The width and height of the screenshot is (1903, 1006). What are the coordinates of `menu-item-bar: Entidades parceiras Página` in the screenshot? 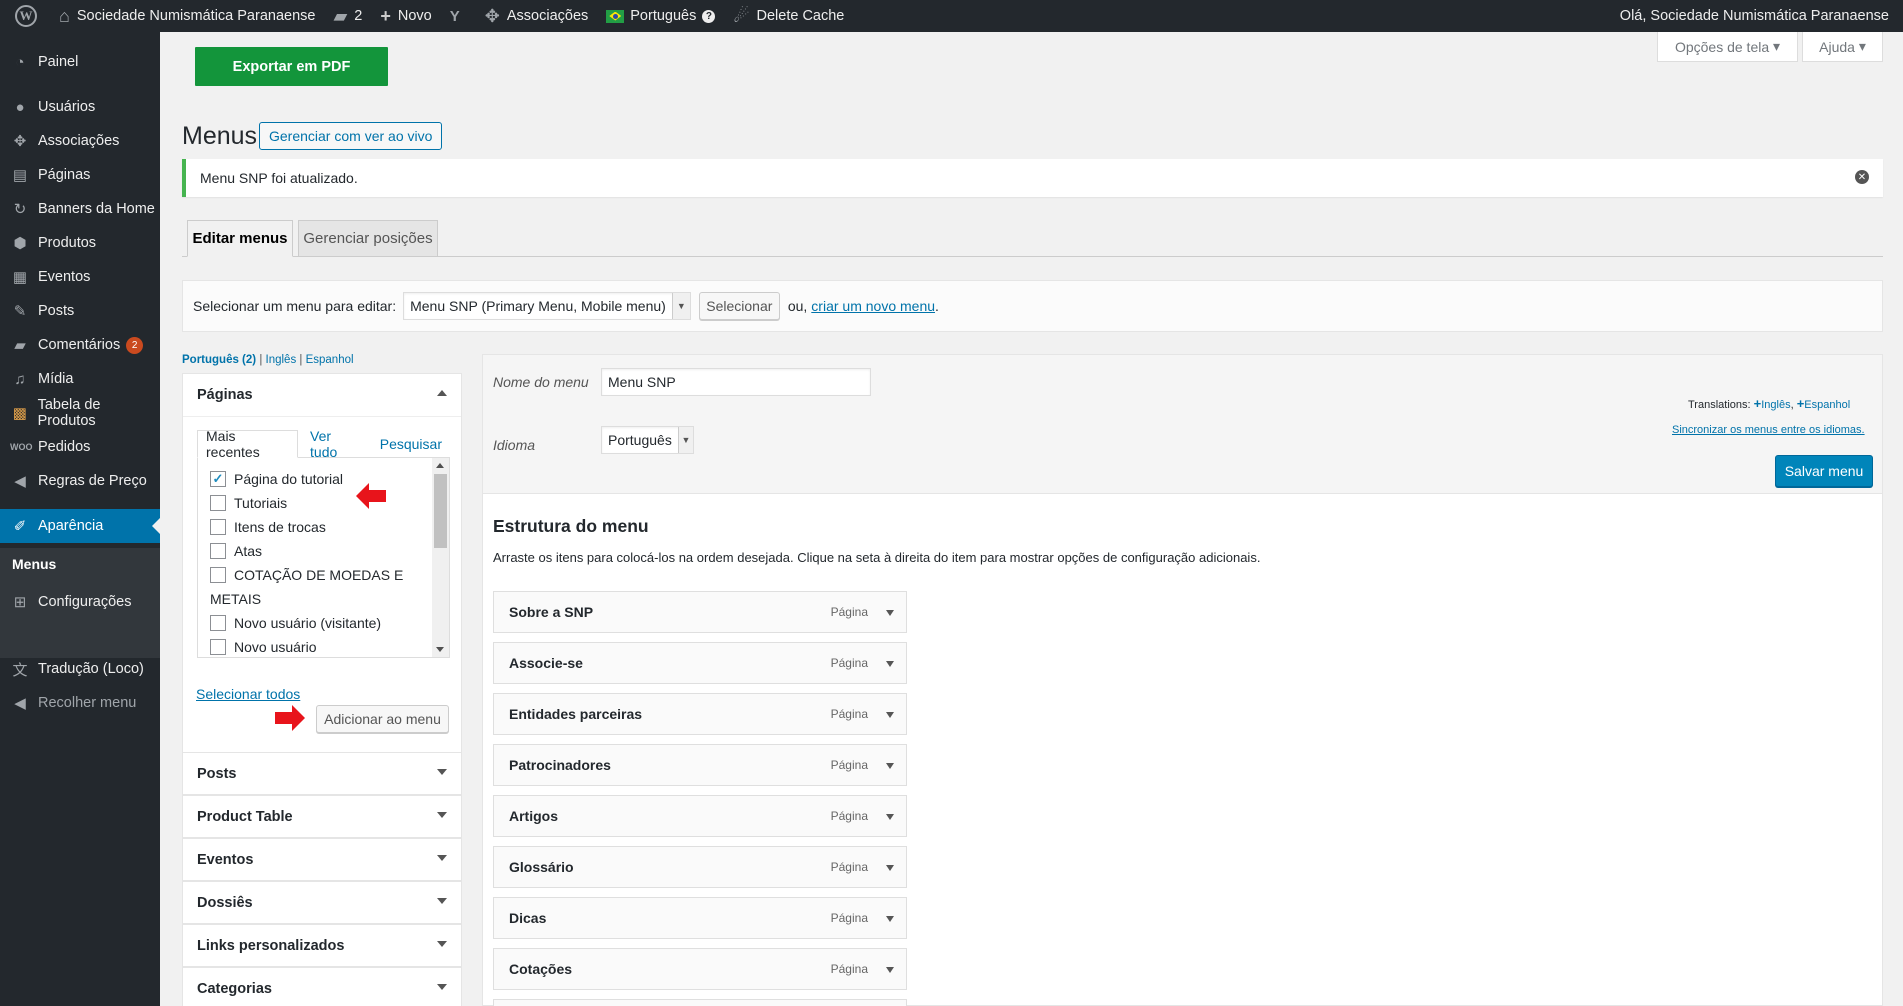 It's located at (700, 714).